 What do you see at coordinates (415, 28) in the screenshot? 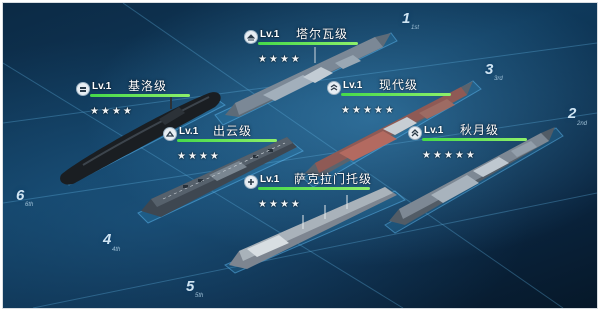
I see `slot-suffix-1: 1st` at bounding box center [415, 28].